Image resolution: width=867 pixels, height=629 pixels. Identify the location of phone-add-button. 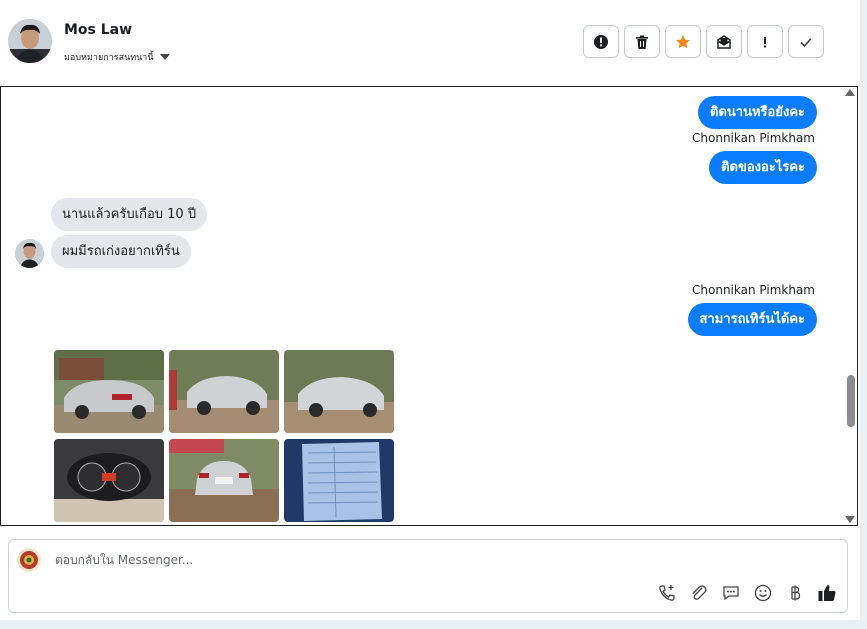
(667, 593).